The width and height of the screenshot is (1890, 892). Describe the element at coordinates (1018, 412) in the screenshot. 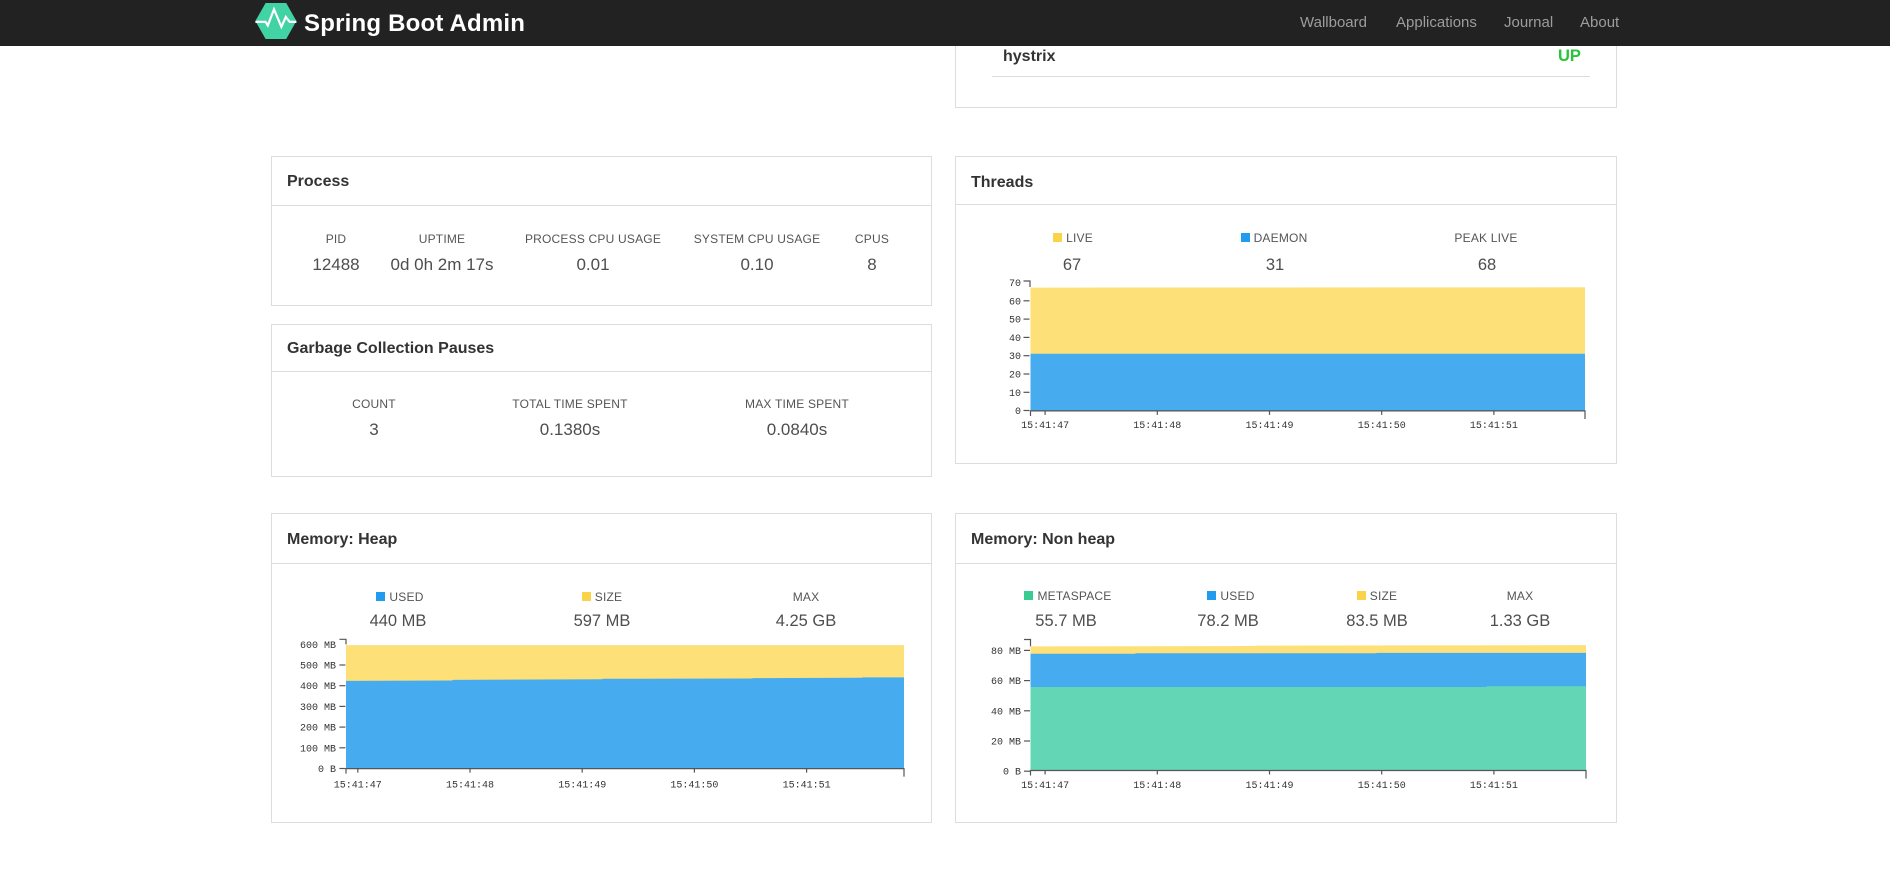

I see `svg-text: 0` at that location.